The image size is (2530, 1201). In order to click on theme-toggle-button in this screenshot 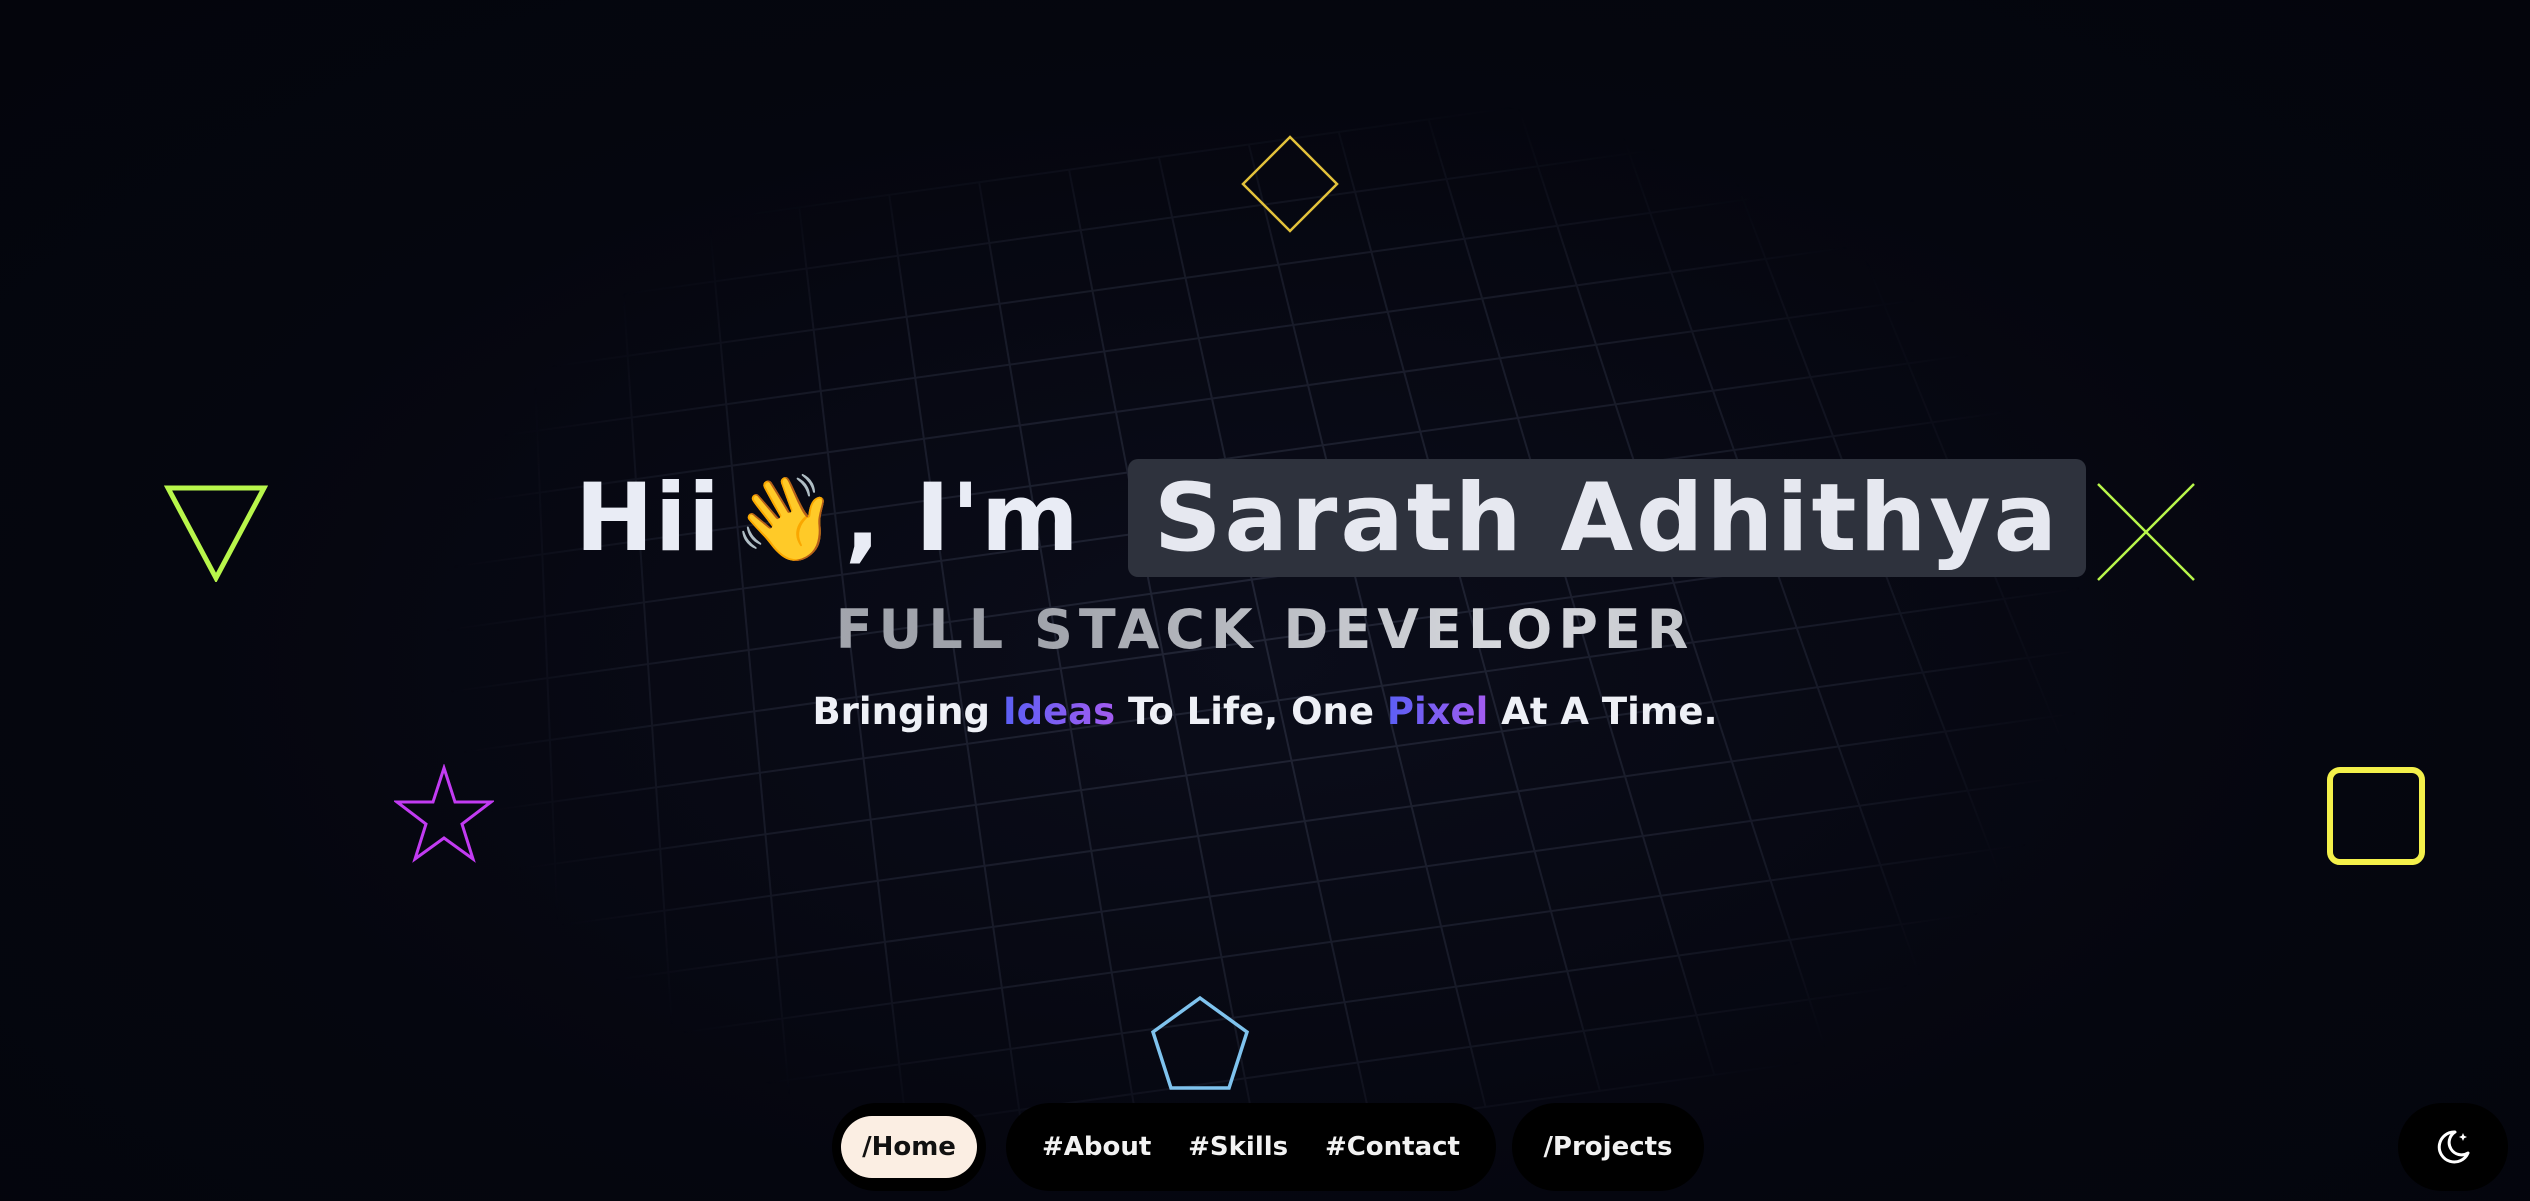, I will do `click(2453, 1147)`.